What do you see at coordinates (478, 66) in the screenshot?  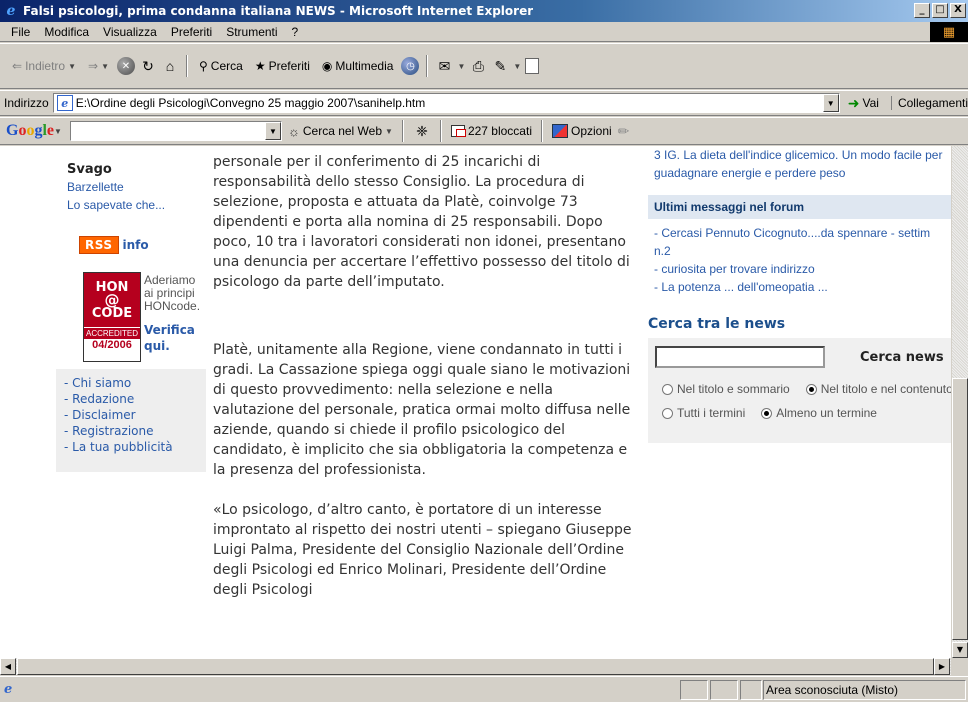 I see `print-icon: ⎙` at bounding box center [478, 66].